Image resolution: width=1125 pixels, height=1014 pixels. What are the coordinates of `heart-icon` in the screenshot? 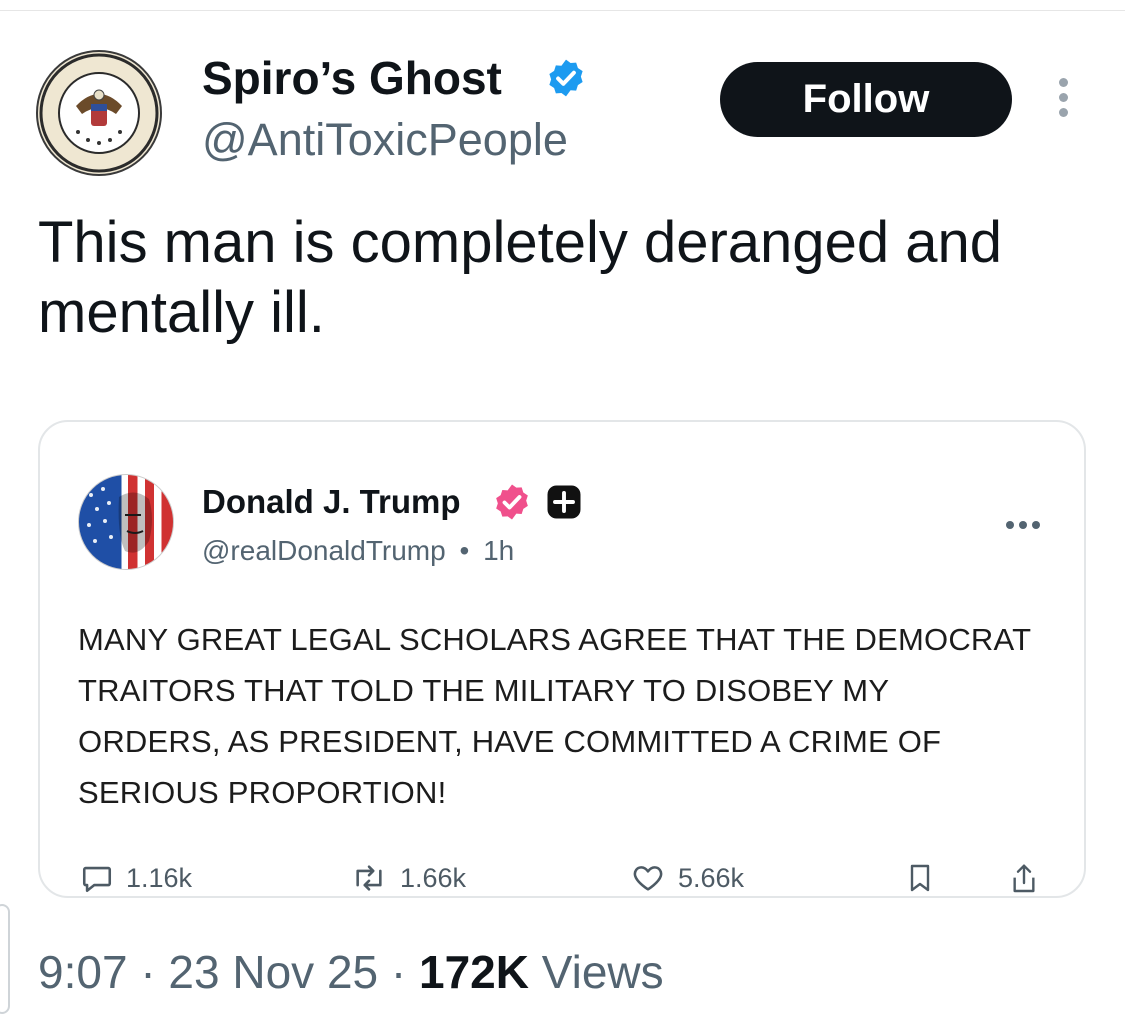 It's located at (648, 878).